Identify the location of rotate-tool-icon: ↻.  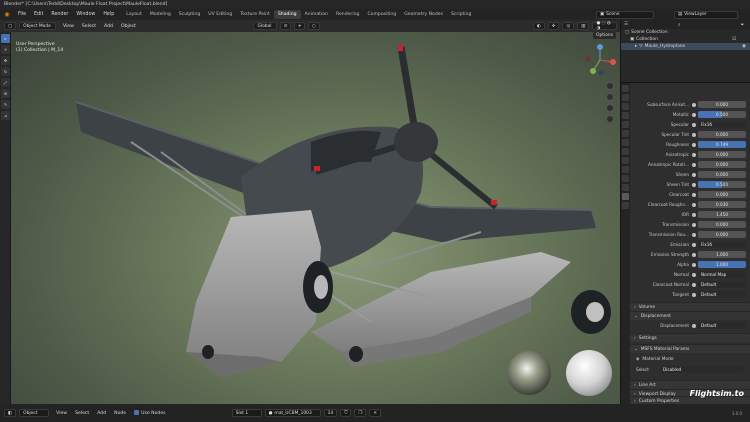
(5, 71).